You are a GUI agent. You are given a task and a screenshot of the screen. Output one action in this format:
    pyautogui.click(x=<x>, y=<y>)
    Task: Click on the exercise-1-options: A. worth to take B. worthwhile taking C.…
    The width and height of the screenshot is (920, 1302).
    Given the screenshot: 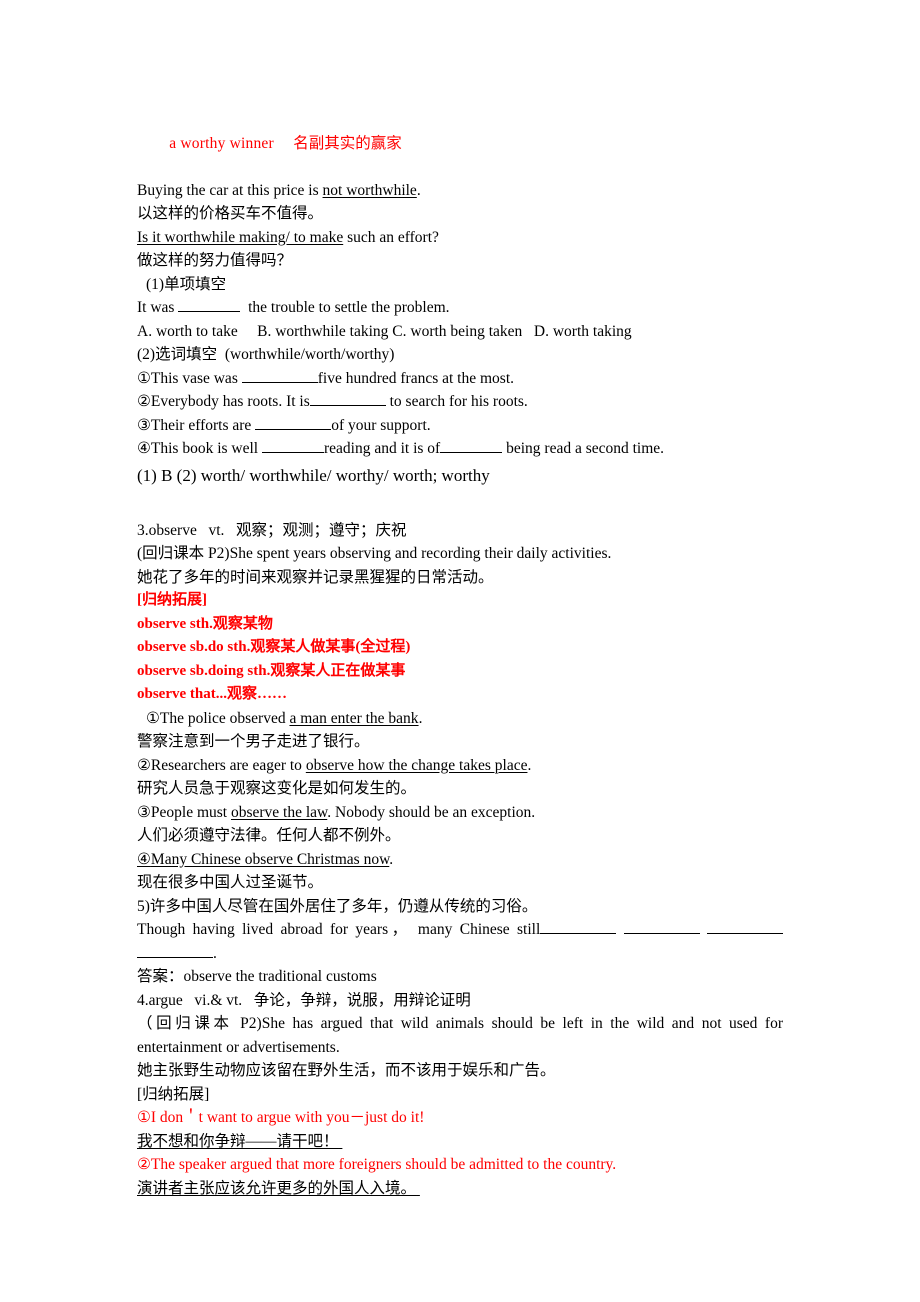 What is the action you would take?
    pyautogui.click(x=384, y=331)
    